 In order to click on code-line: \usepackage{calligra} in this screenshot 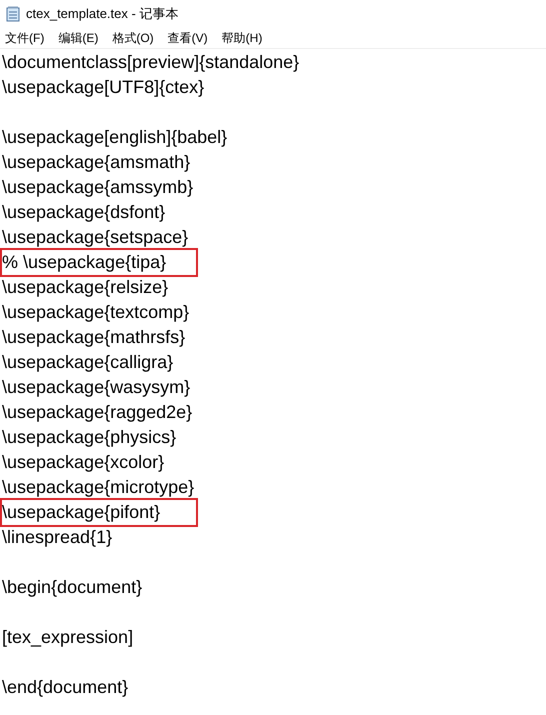, I will do `click(87, 362)`.